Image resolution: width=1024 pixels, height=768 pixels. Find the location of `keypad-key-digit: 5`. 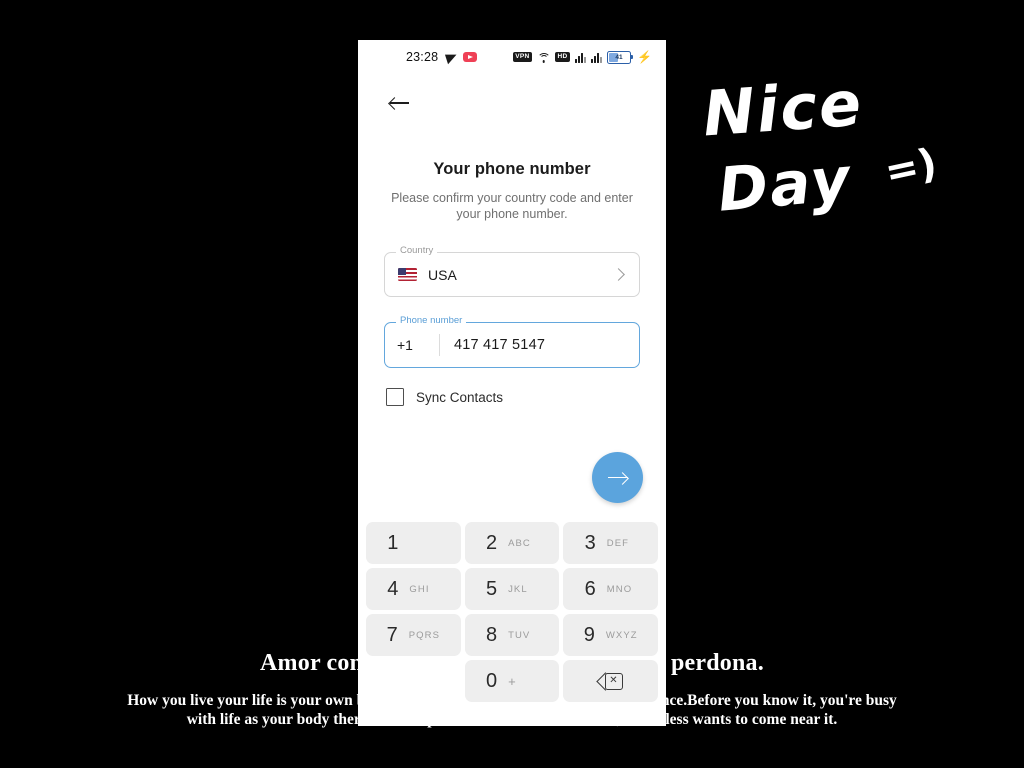

keypad-key-digit: 5 is located at coordinates (491, 588).